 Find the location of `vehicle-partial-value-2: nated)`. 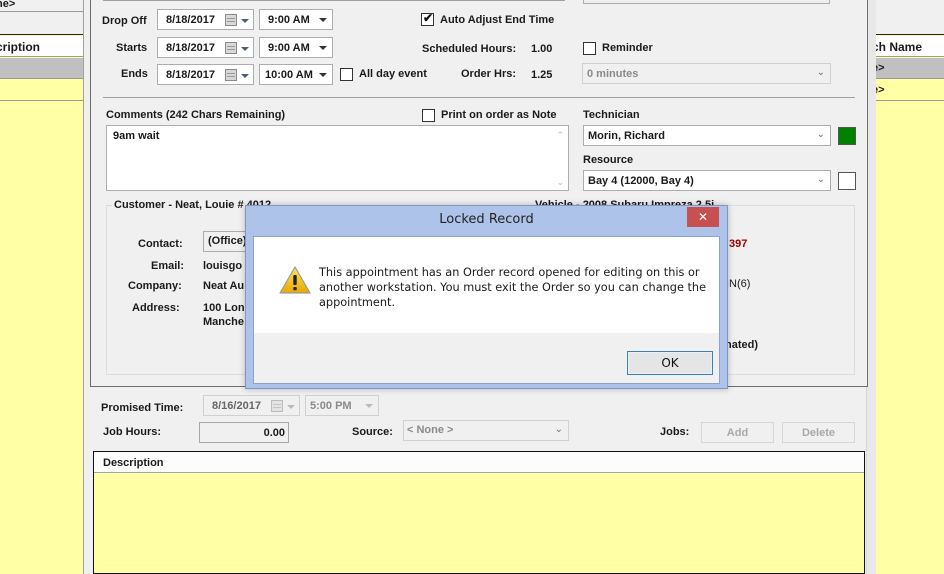

vehicle-partial-value-2: nated) is located at coordinates (741, 345).